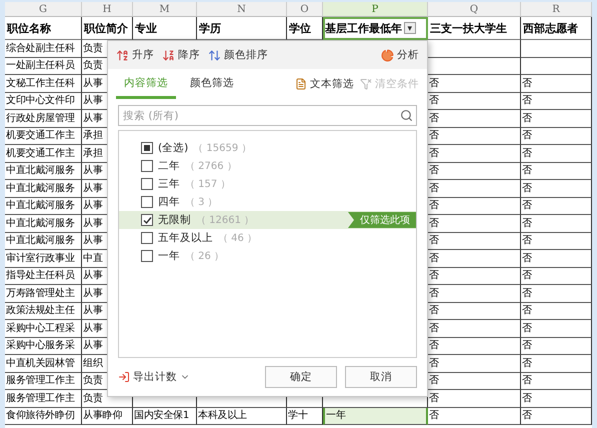 The width and height of the screenshot is (597, 428). I want to click on header-text: 三支一扶大学生, so click(468, 28).